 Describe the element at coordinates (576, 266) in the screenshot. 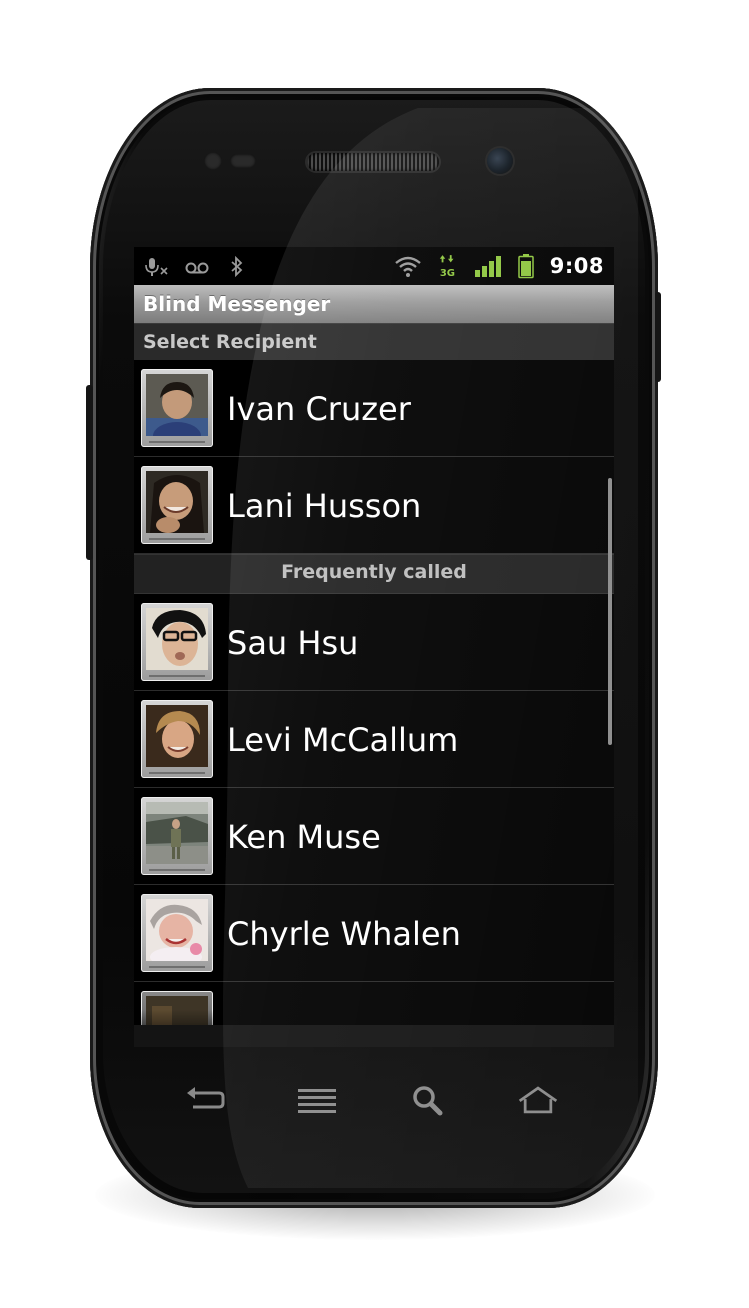

I see `status-clock: 9:08` at that location.